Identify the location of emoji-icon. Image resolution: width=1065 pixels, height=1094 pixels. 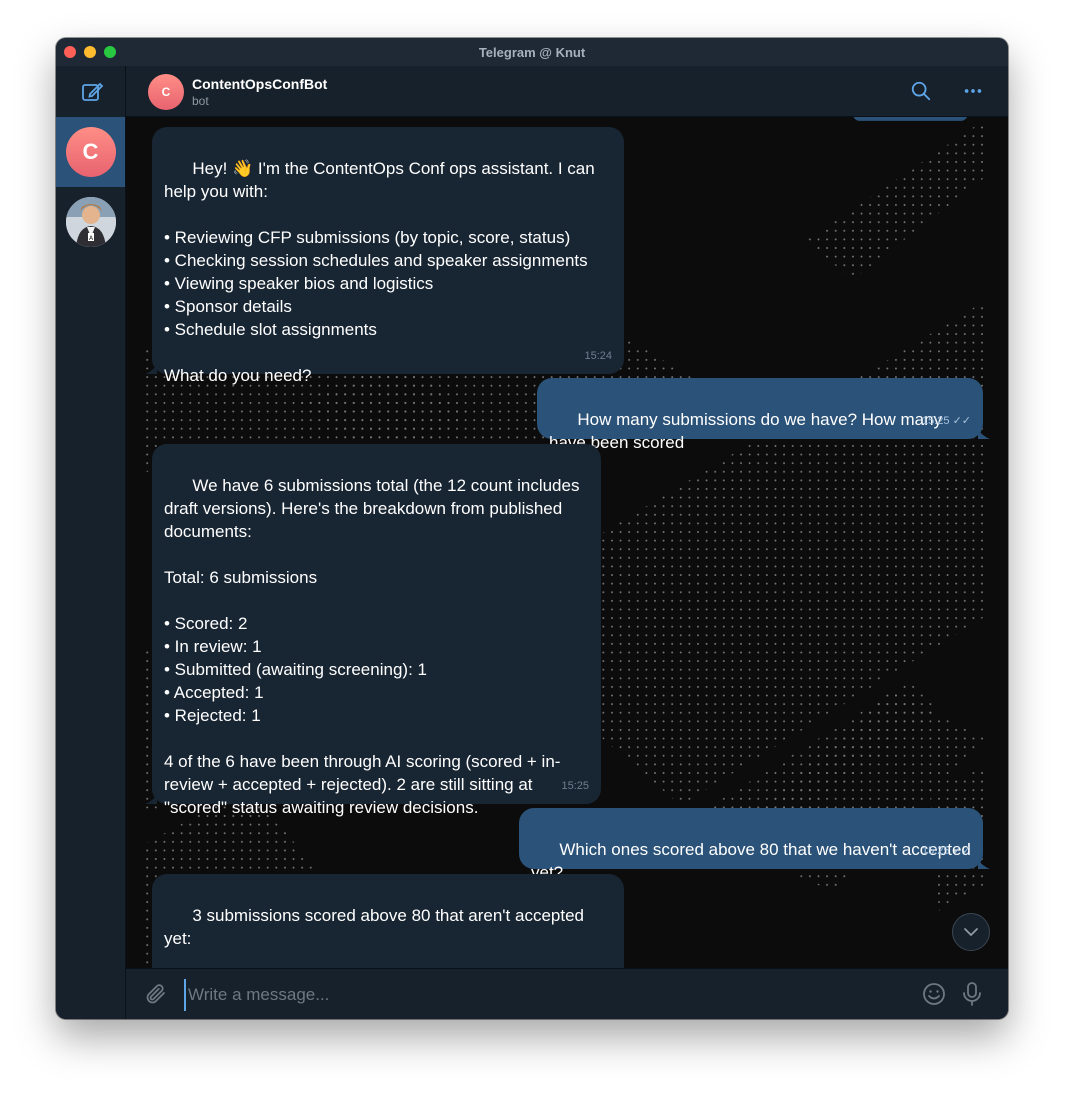
(934, 994).